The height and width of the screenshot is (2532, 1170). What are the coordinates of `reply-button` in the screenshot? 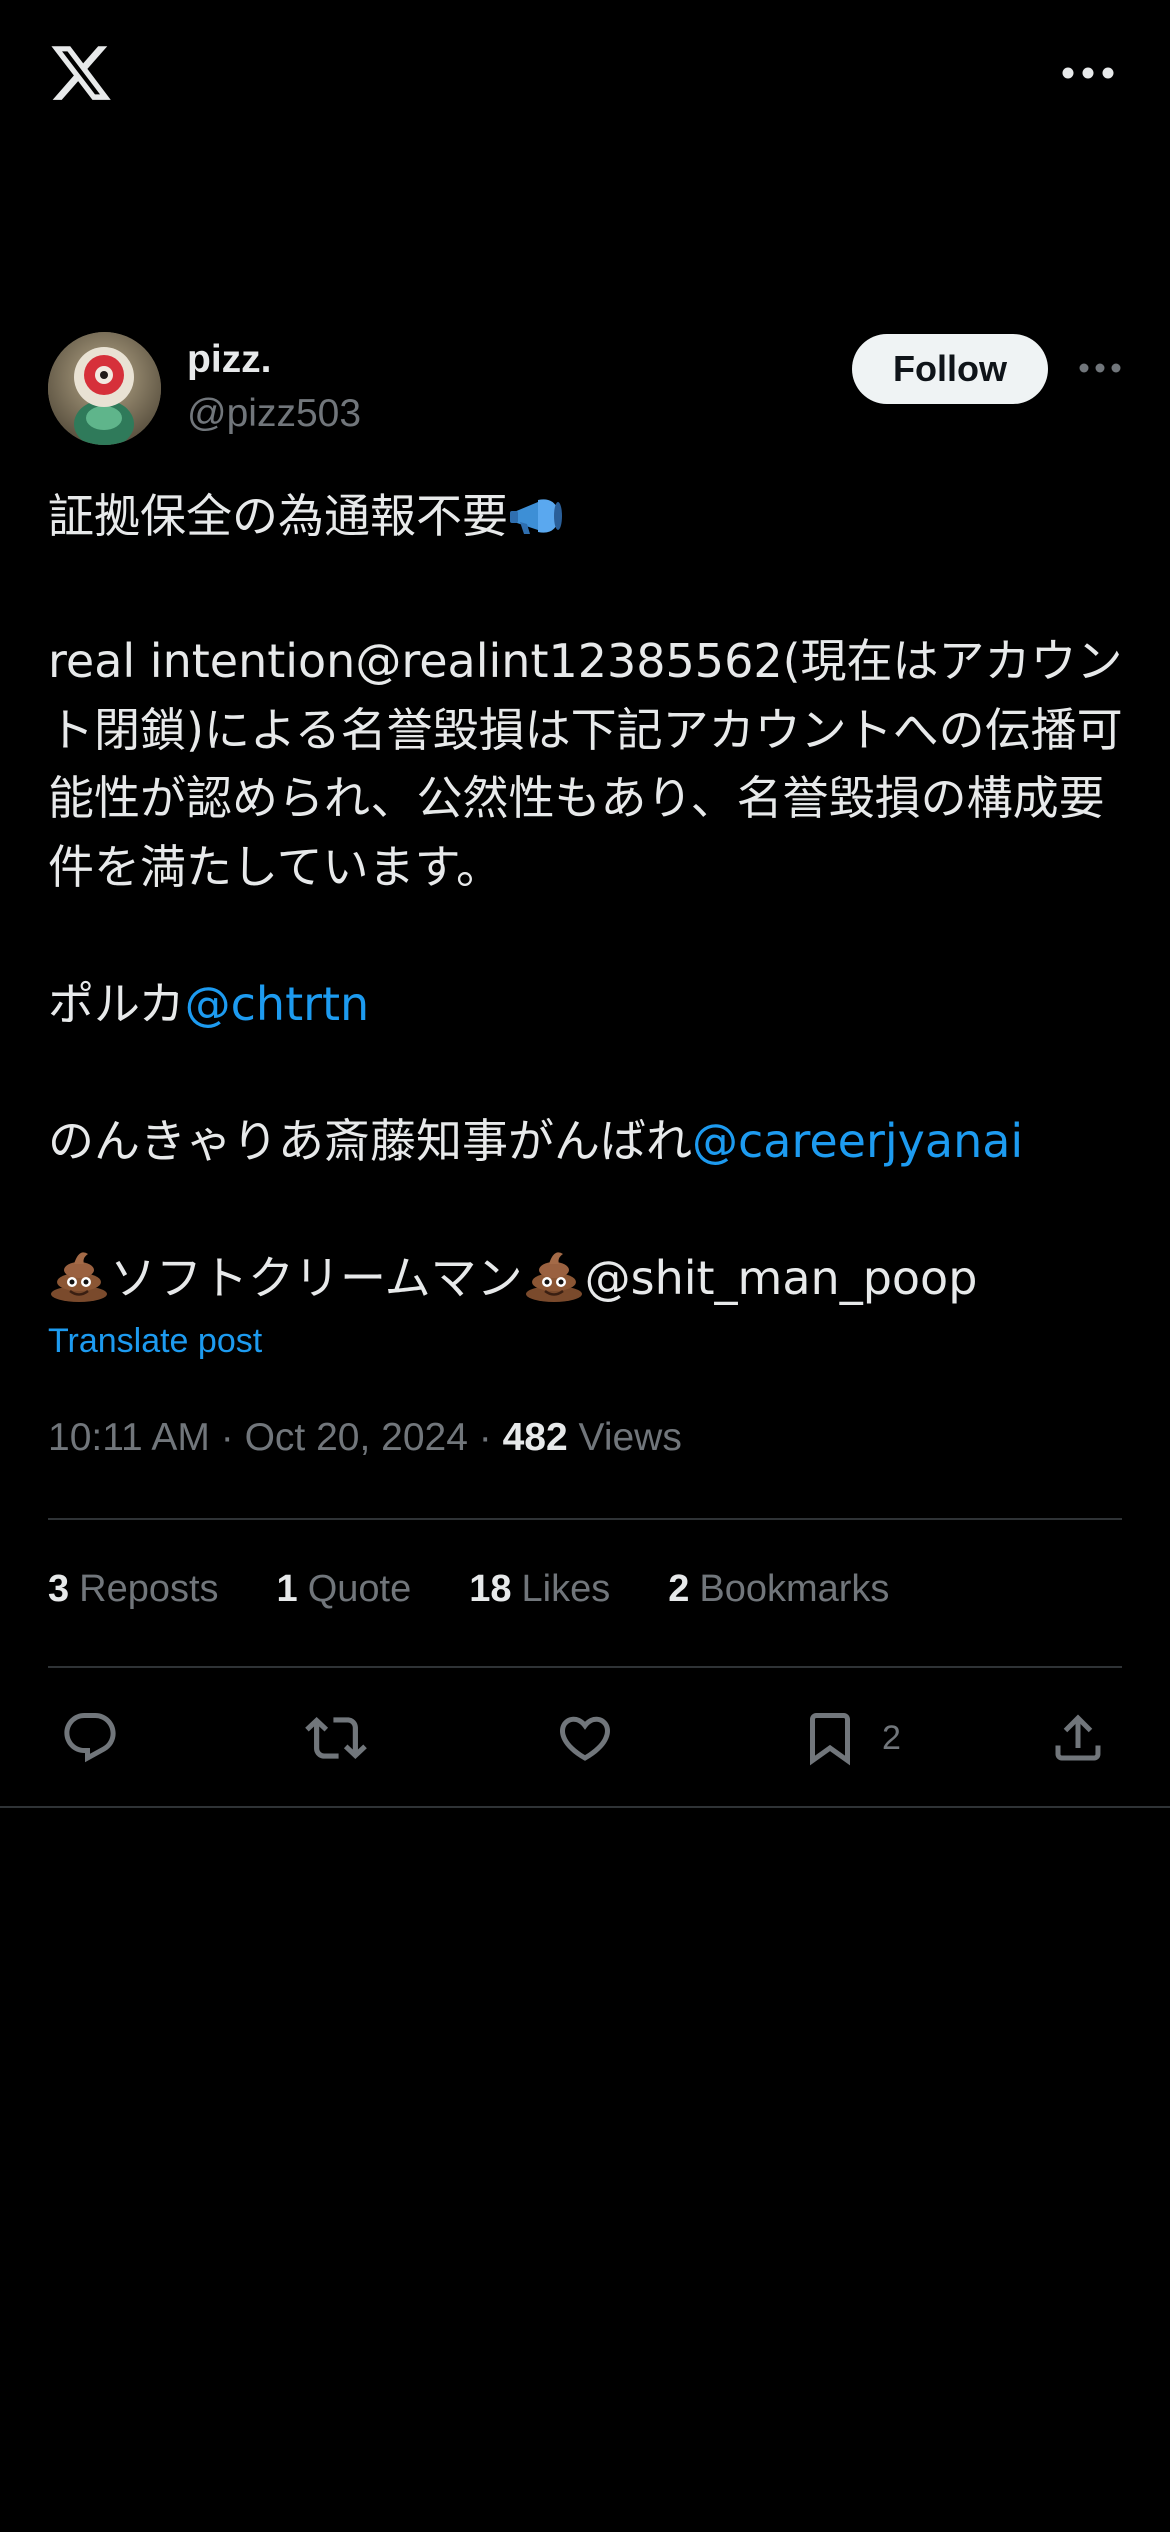 It's located at (90, 1738).